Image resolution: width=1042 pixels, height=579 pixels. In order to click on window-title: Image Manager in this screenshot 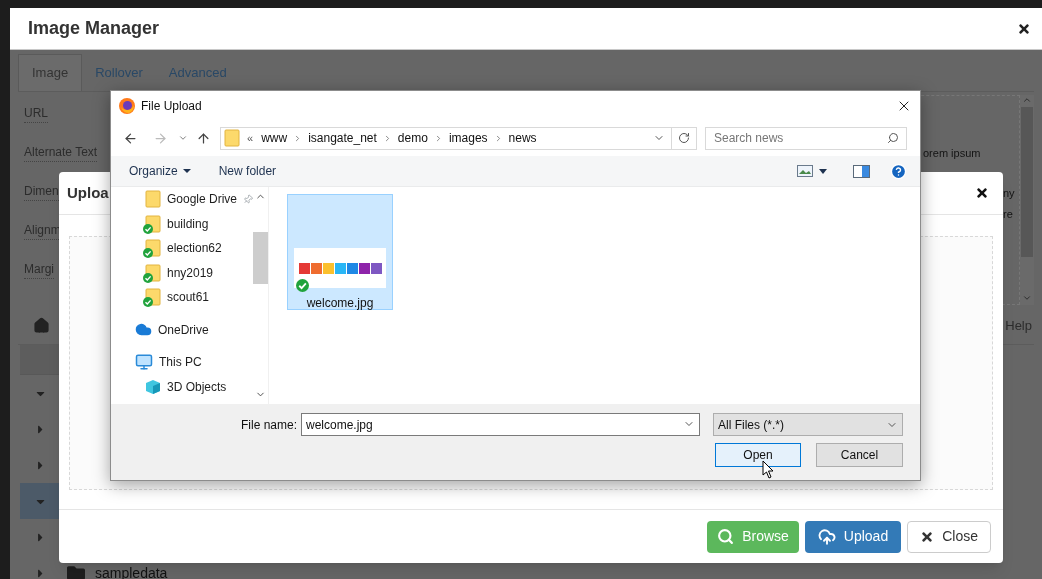, I will do `click(94, 28)`.